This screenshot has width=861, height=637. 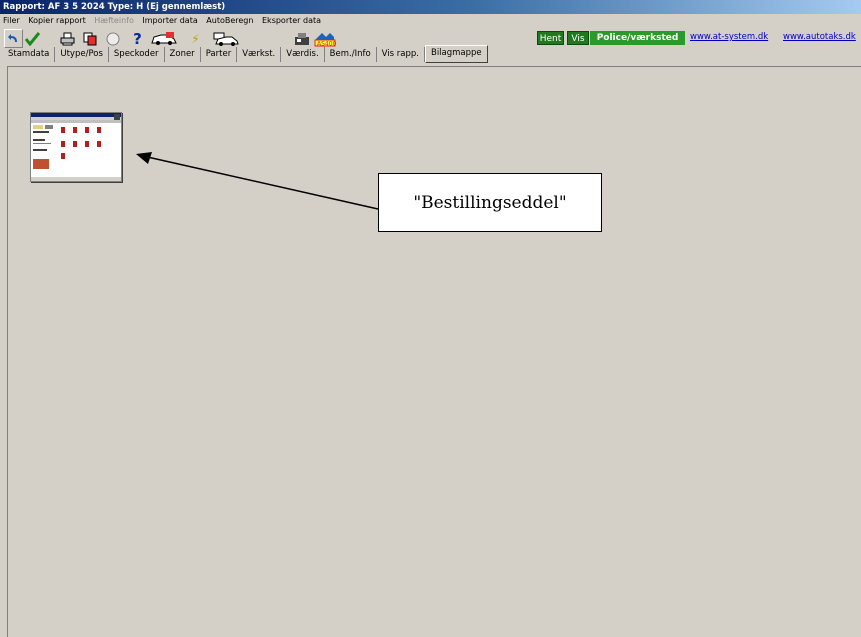 What do you see at coordinates (29, 54) in the screenshot?
I see `tab-stamdata: Stamdata` at bounding box center [29, 54].